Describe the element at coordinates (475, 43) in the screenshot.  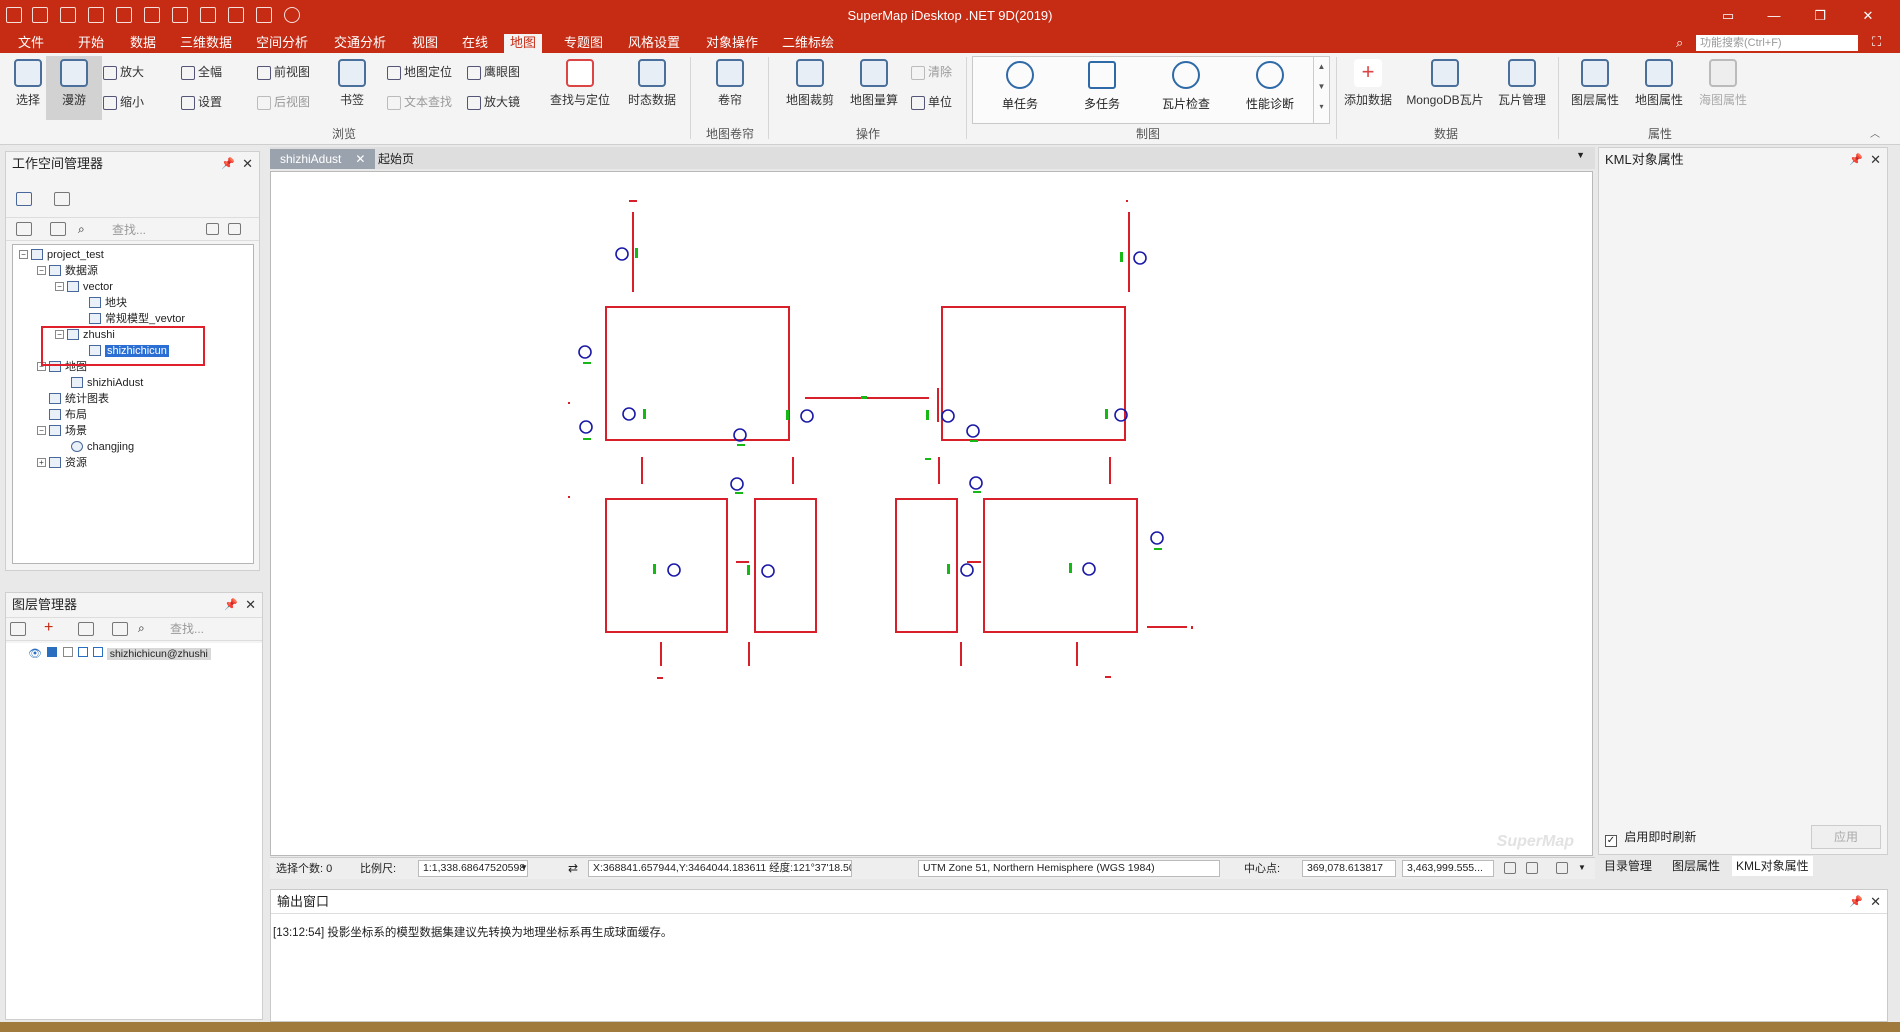
I see `menu-online: 在线` at that location.